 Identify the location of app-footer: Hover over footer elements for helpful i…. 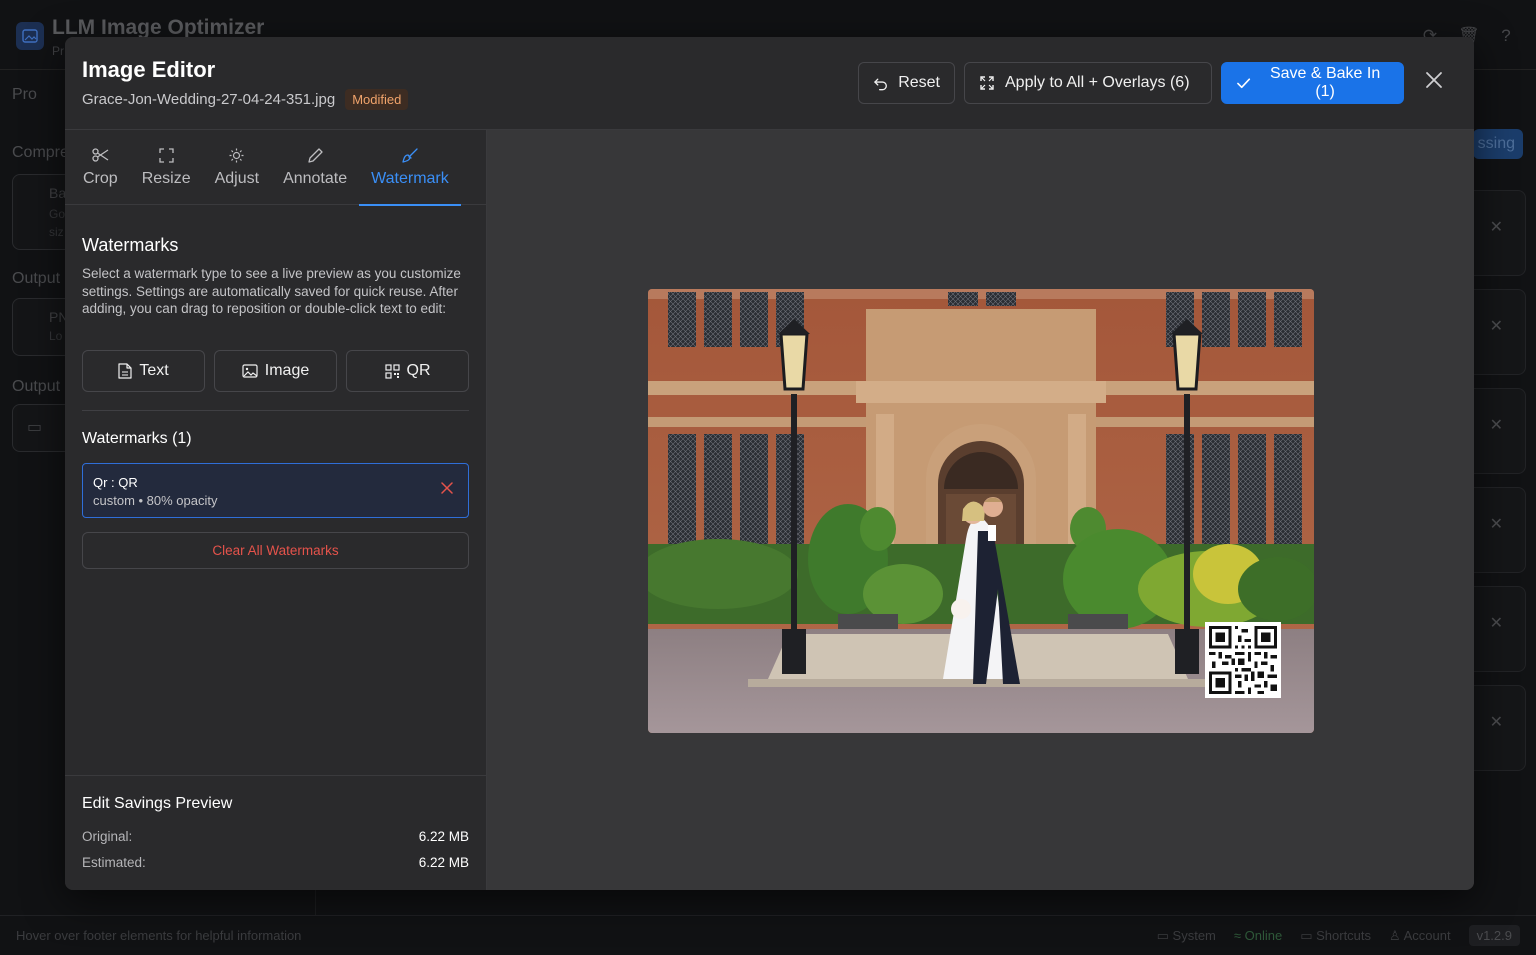
(768, 935).